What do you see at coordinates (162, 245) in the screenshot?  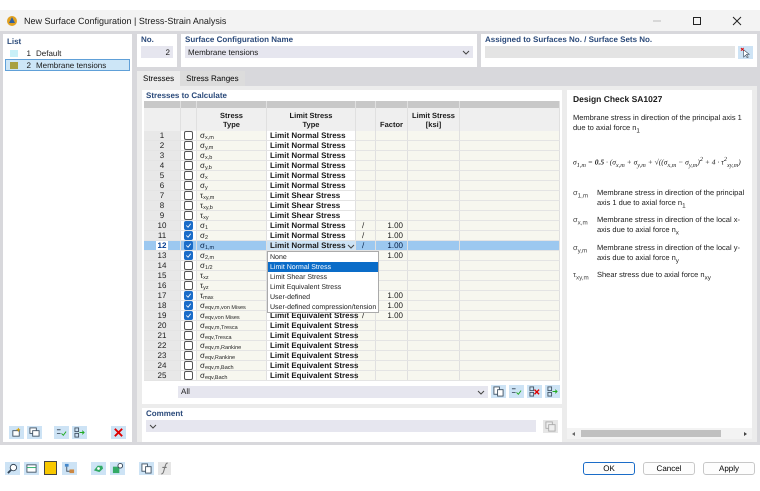 I see `row-number: 12` at bounding box center [162, 245].